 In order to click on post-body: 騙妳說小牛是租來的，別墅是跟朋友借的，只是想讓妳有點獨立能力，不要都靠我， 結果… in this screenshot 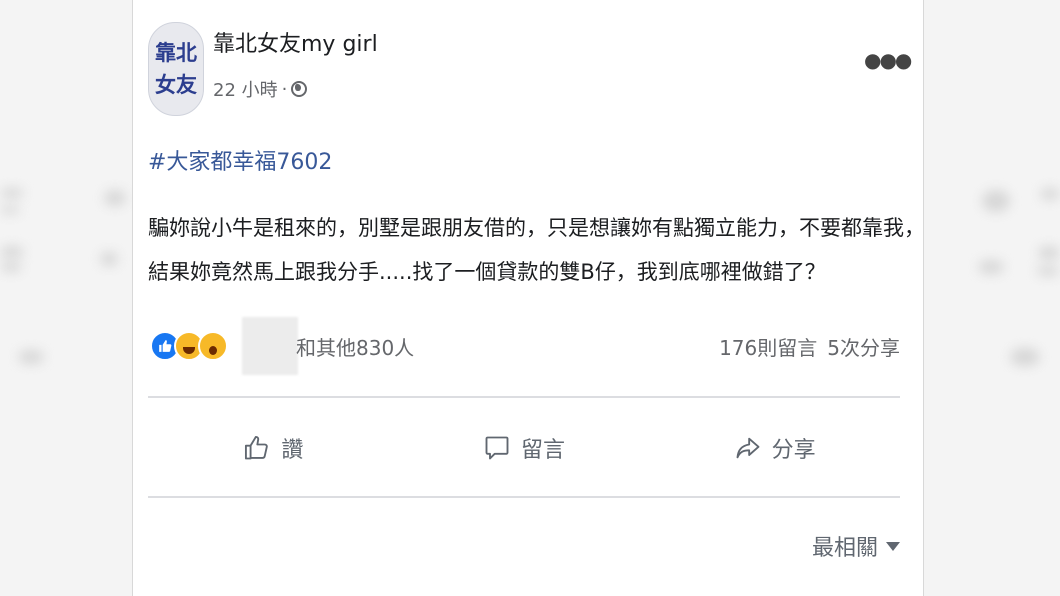, I will do `click(536, 250)`.